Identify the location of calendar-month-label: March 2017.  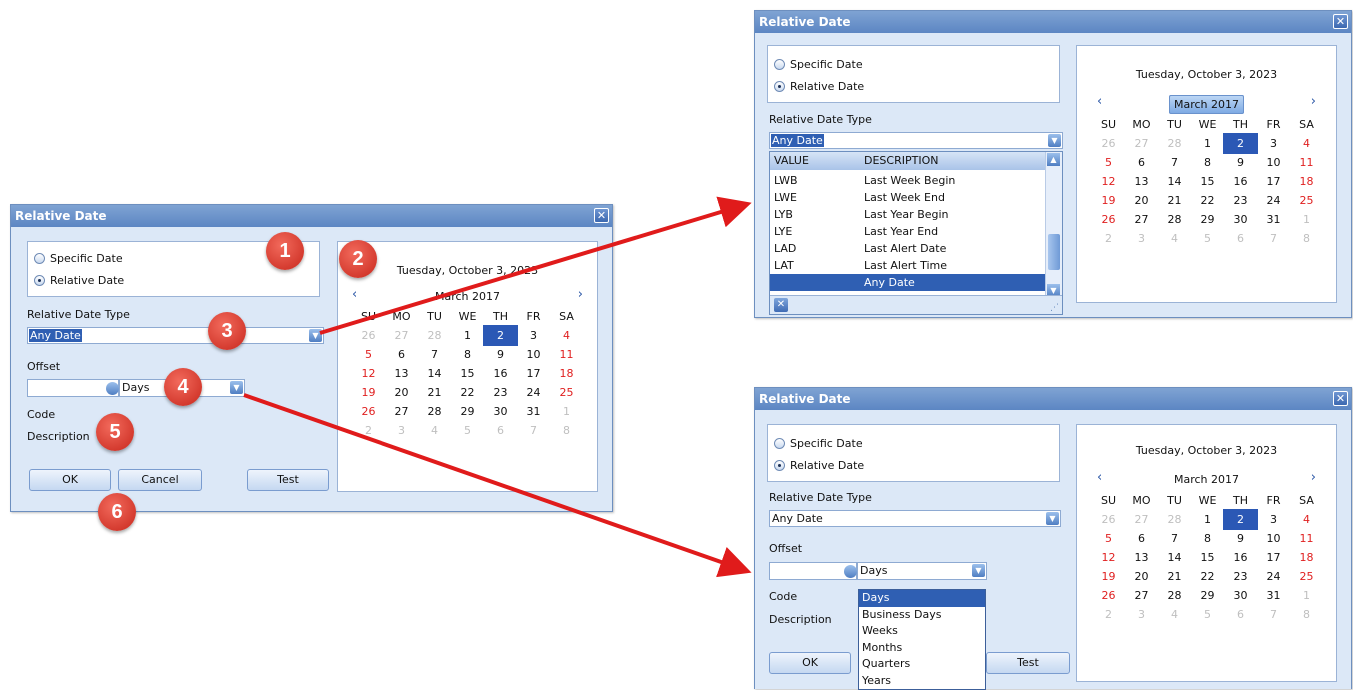
(1206, 479).